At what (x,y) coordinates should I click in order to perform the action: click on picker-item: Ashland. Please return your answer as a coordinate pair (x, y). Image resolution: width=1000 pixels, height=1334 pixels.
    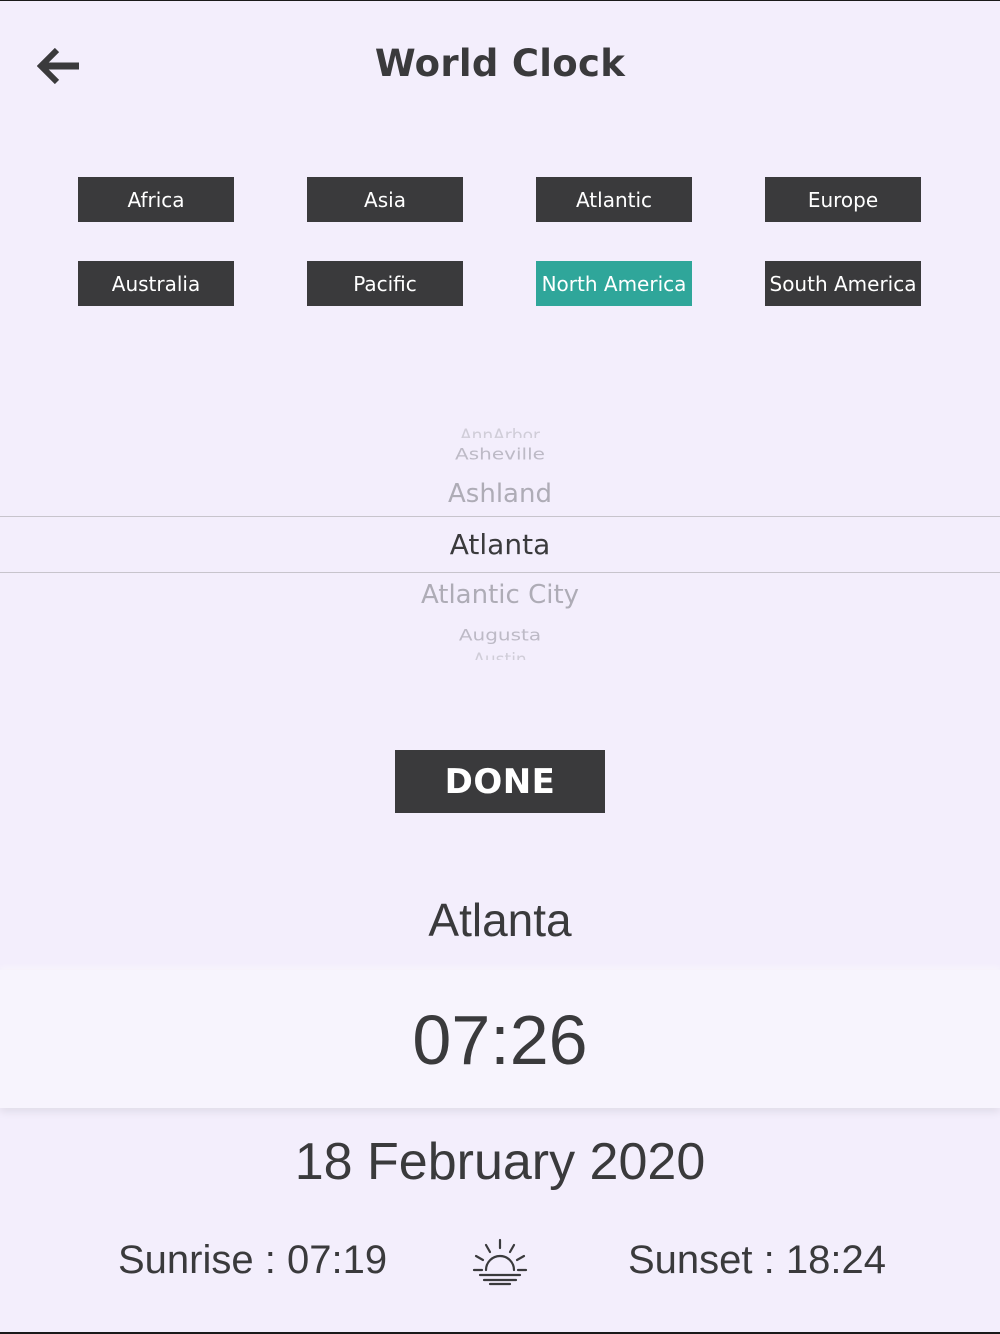
    Looking at the image, I should click on (500, 494).